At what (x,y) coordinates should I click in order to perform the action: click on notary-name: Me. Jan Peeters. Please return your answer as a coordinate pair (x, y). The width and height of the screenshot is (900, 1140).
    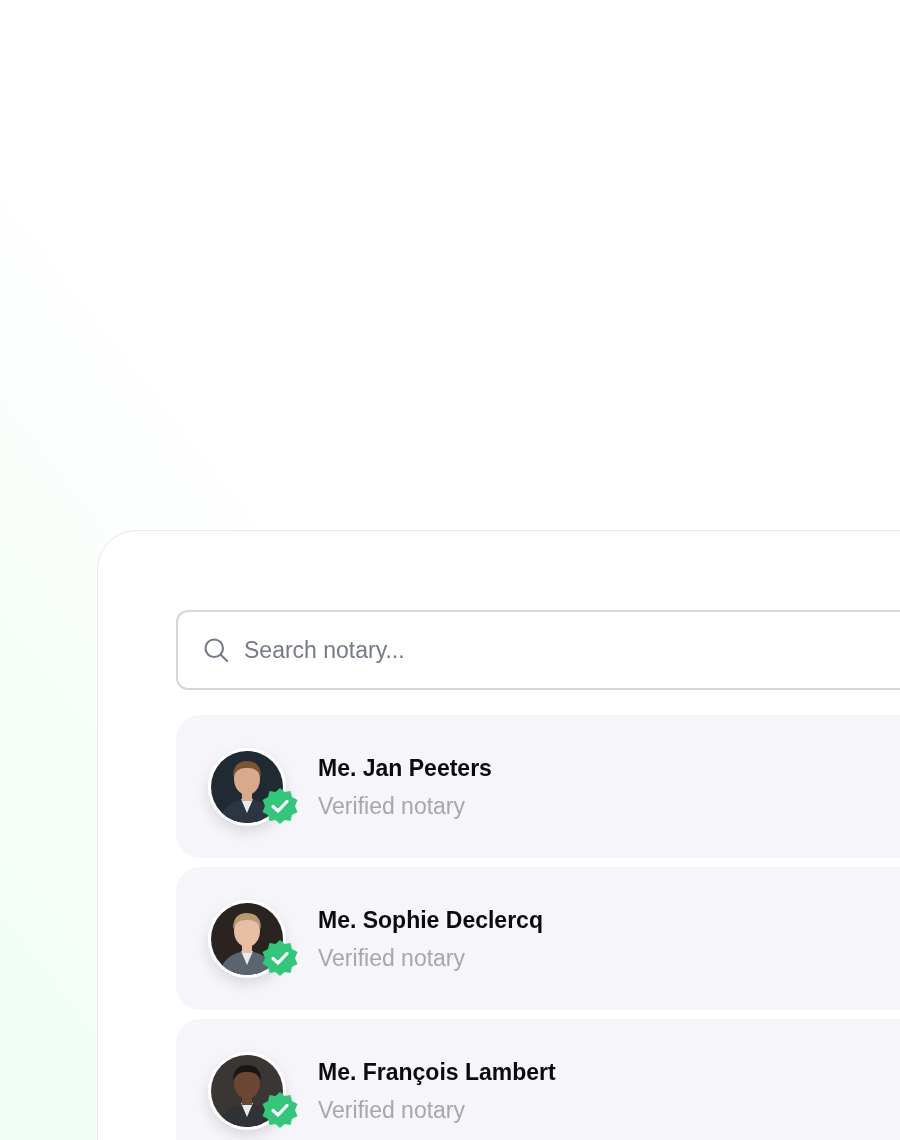
    Looking at the image, I should click on (405, 768).